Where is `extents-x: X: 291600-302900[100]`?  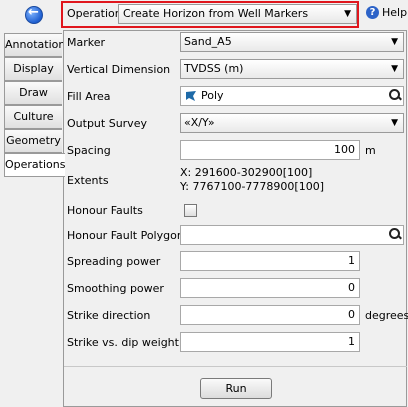 extents-x: X: 291600-302900[100] is located at coordinates (246, 172).